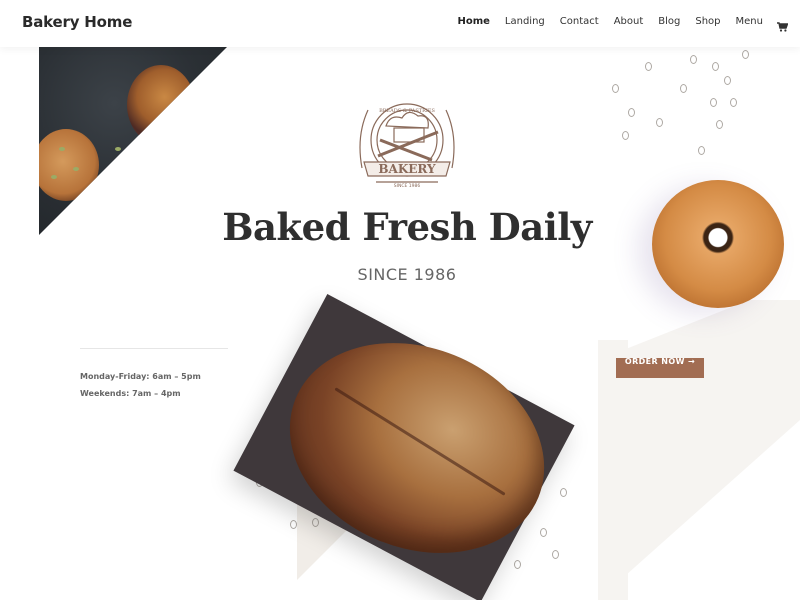  What do you see at coordinates (699, 450) in the screenshot?
I see `background-cream-band` at bounding box center [699, 450].